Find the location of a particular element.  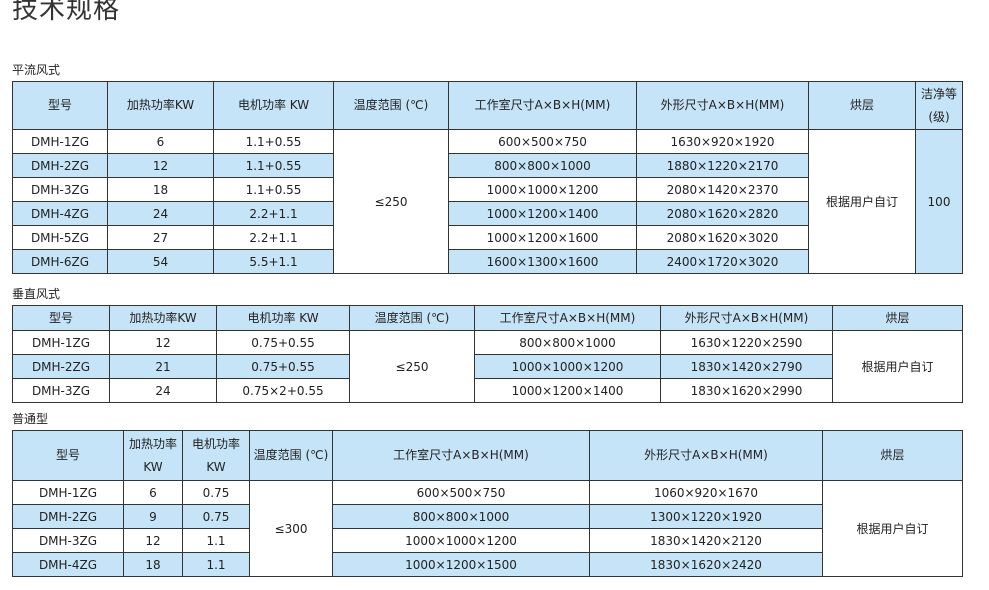

cell-outer-size: 1630×920×1920 is located at coordinates (722, 141).